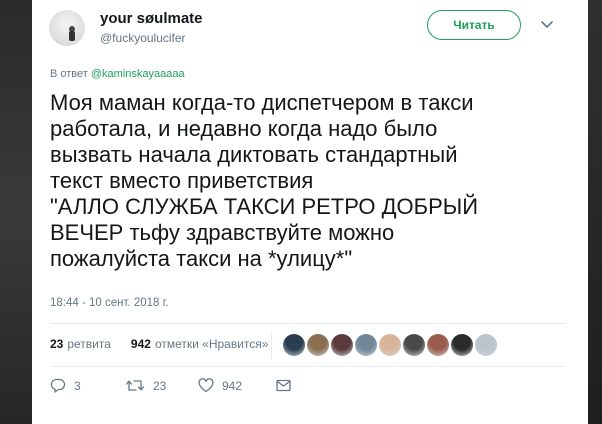  Describe the element at coordinates (308, 366) in the screenshot. I see `divider-bottom` at that location.